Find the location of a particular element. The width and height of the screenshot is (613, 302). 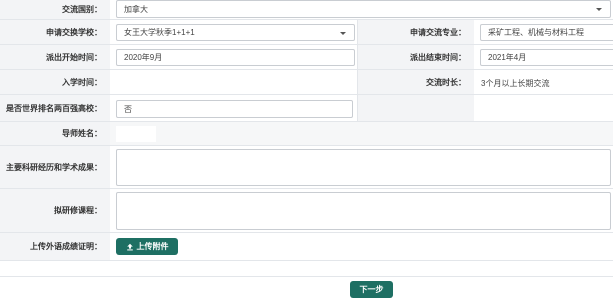

courses-textarea is located at coordinates (363, 211).